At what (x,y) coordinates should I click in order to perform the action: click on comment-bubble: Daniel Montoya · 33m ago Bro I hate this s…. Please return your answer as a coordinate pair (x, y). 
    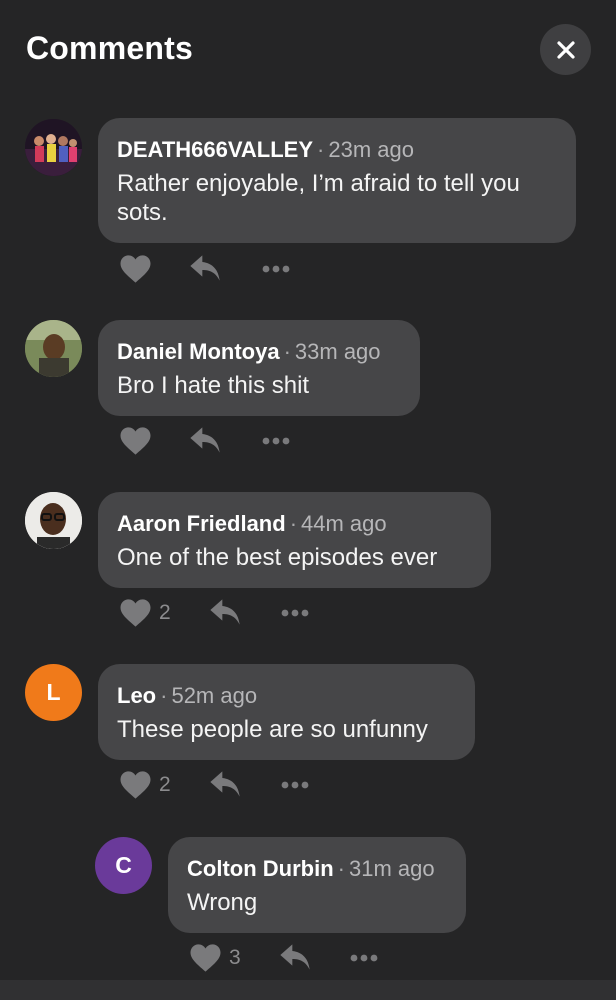
    Looking at the image, I should click on (259, 368).